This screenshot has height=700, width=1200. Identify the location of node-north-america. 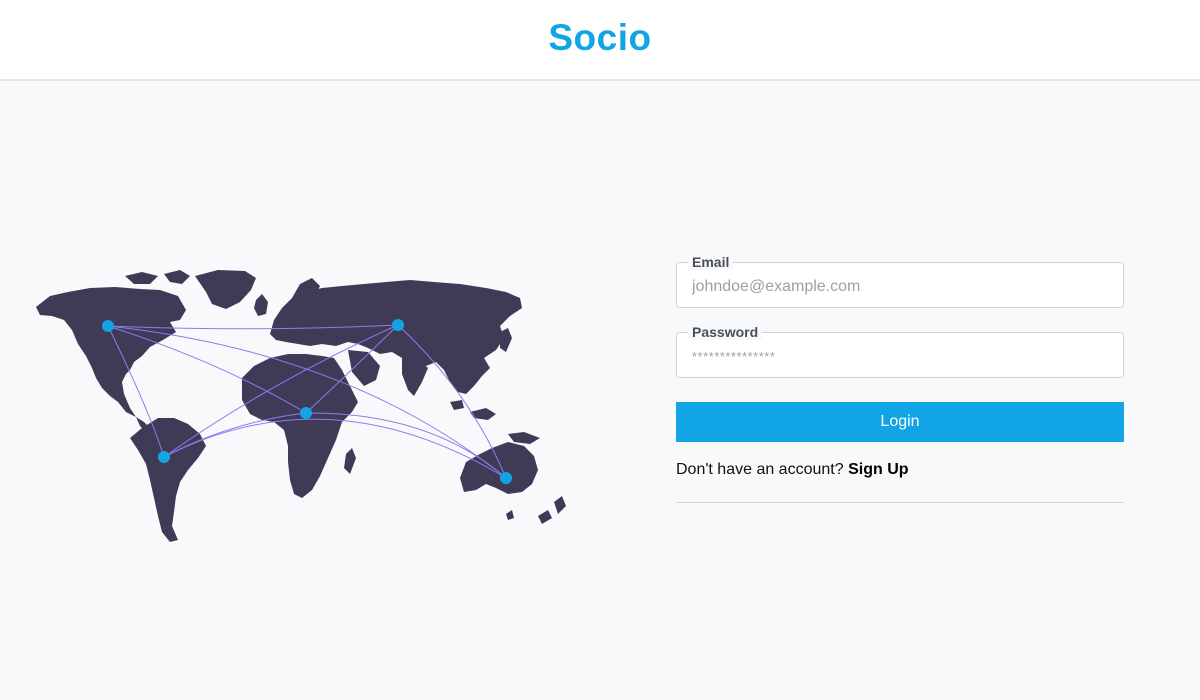
(108, 326).